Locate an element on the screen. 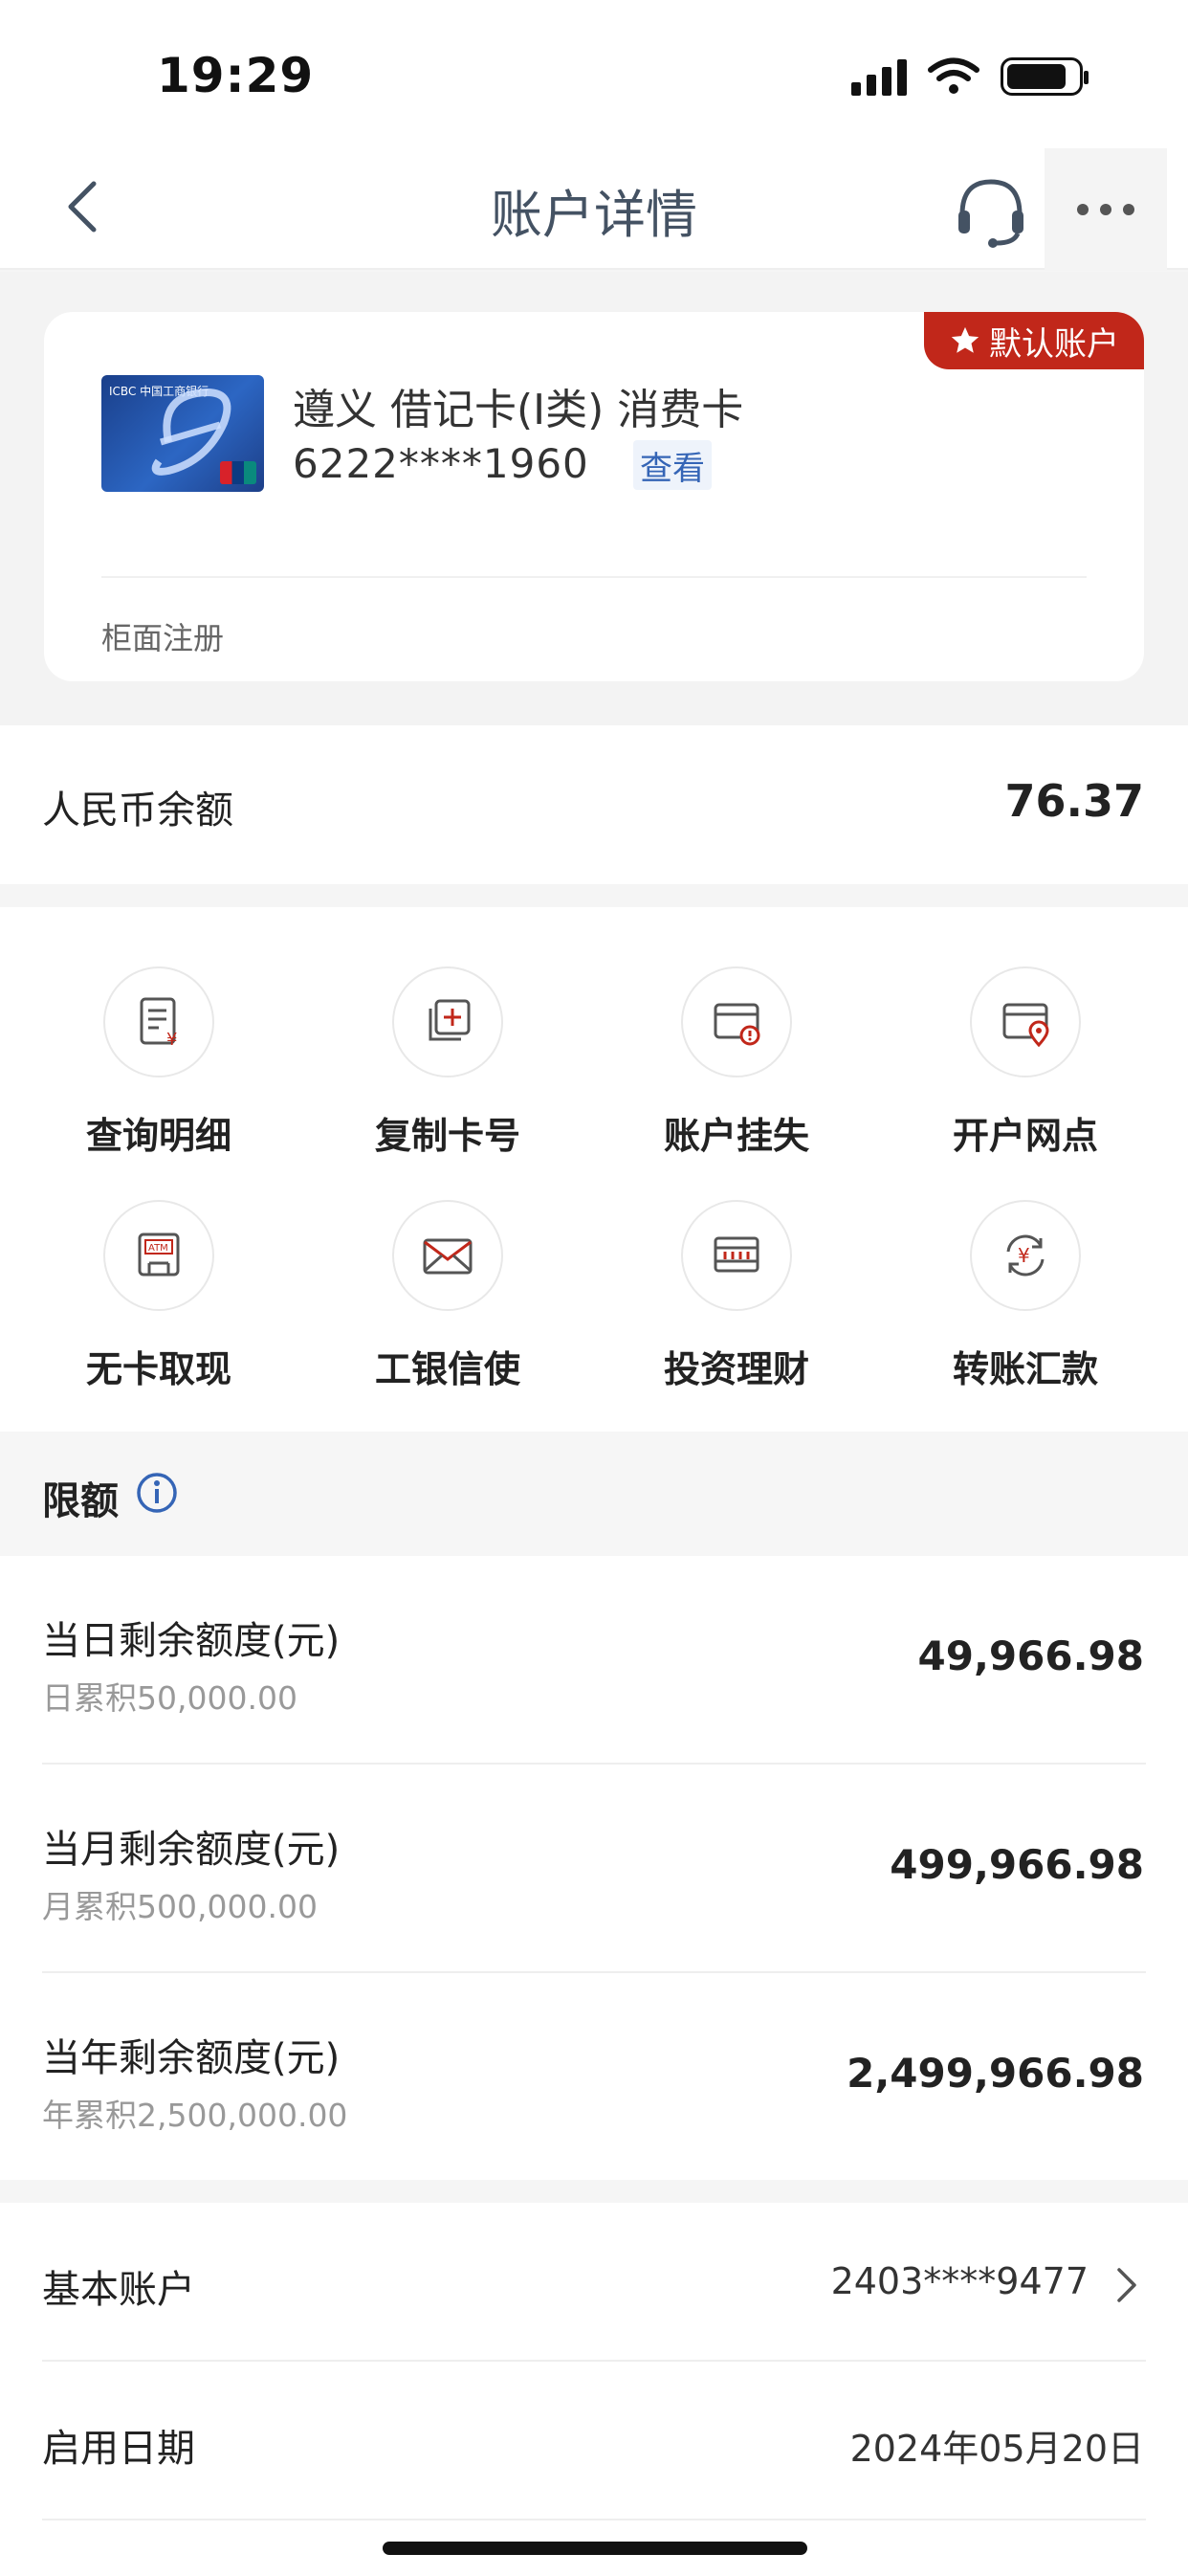  basic-account-value: 2403****9477 is located at coordinates (959, 2281).